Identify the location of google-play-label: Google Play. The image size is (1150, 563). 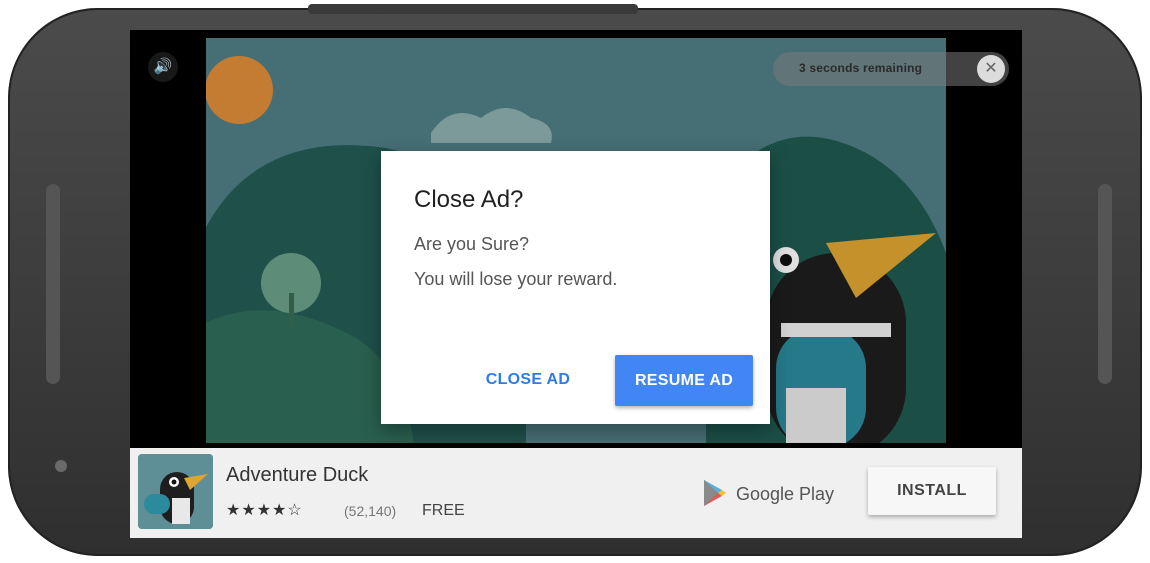
(785, 494).